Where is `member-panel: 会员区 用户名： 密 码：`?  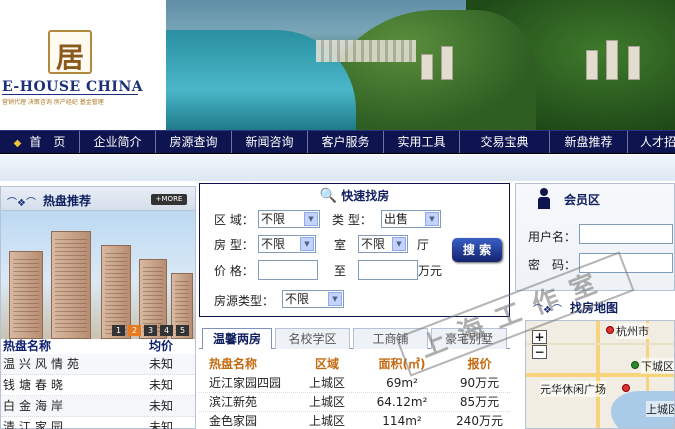 member-panel: 会员区 用户名： 密 码： is located at coordinates (595, 237).